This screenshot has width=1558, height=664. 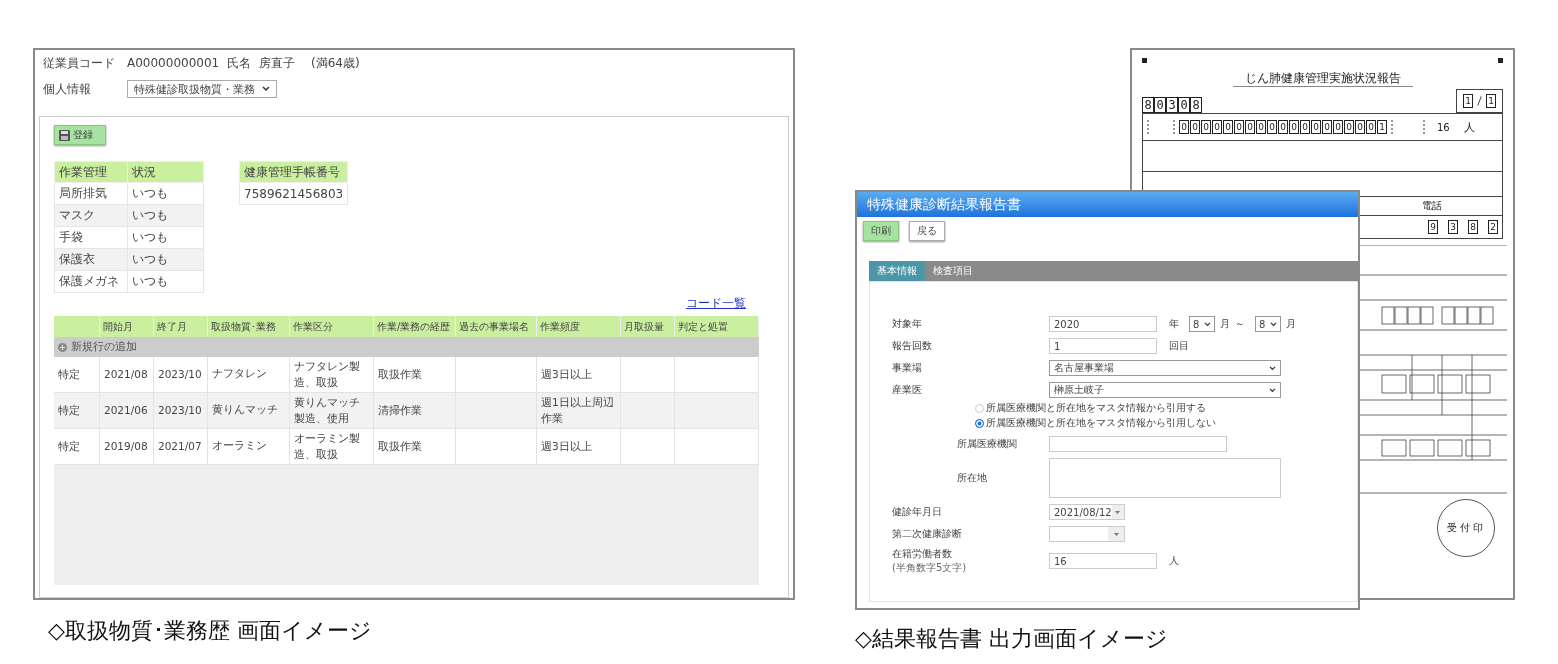 I want to click on phone-label: 電話, so click(x=1432, y=206).